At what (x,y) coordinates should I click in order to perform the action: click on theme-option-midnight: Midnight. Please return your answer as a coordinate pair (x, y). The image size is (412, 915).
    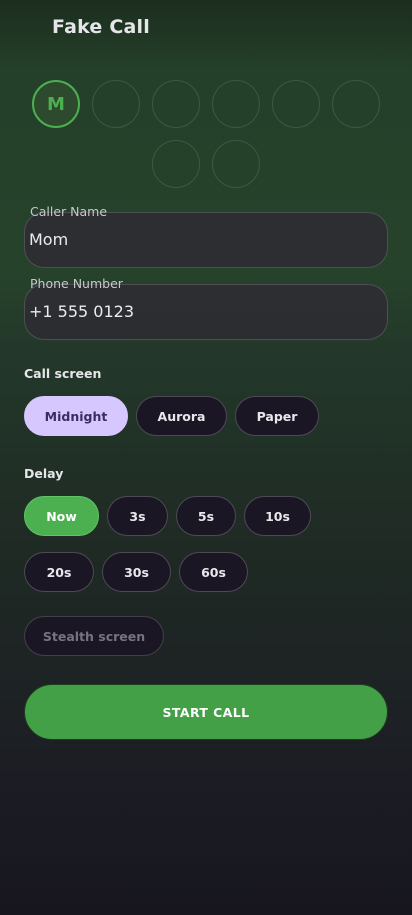
    Looking at the image, I should click on (76, 416).